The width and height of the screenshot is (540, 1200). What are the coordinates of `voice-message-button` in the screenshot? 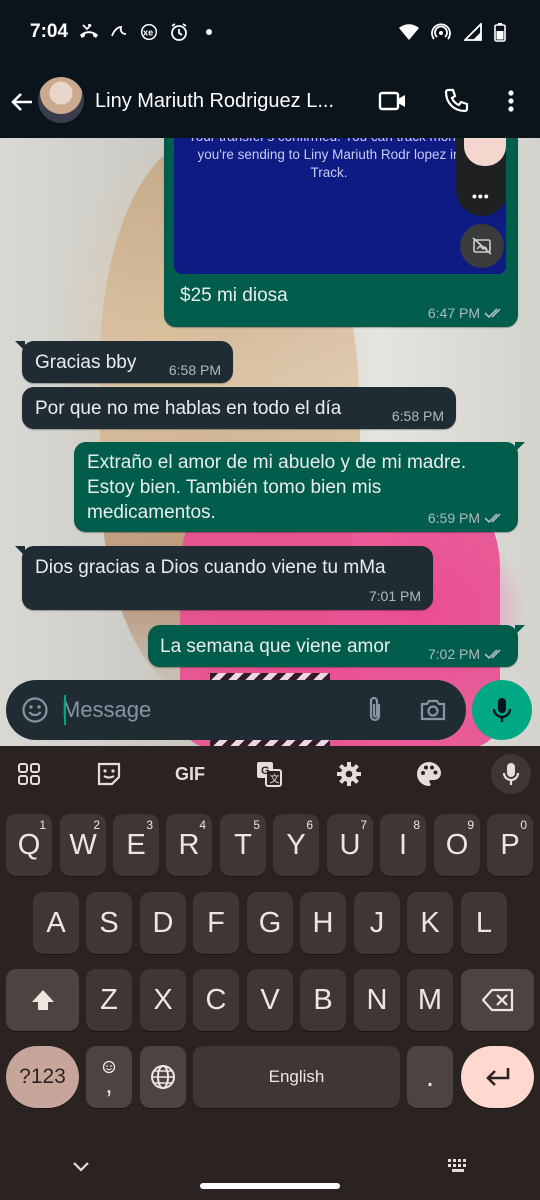 It's located at (502, 710).